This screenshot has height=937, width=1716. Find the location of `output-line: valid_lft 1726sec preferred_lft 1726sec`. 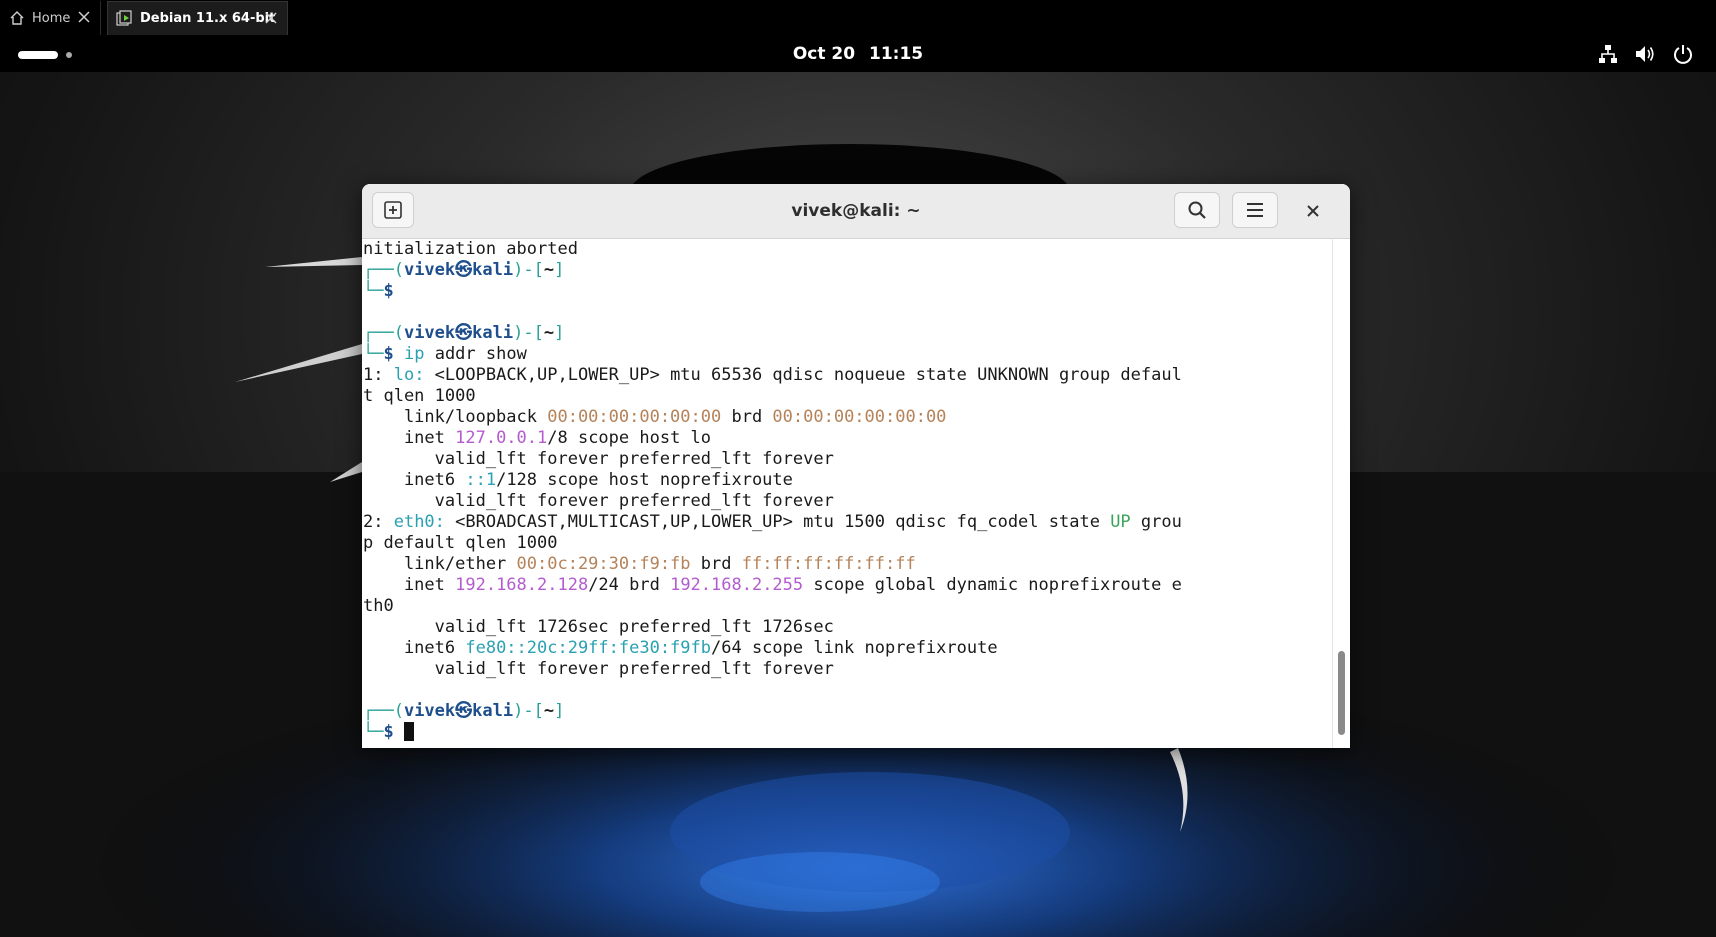

output-line: valid_lft 1726sec preferred_lft 1726sec is located at coordinates (598, 627).